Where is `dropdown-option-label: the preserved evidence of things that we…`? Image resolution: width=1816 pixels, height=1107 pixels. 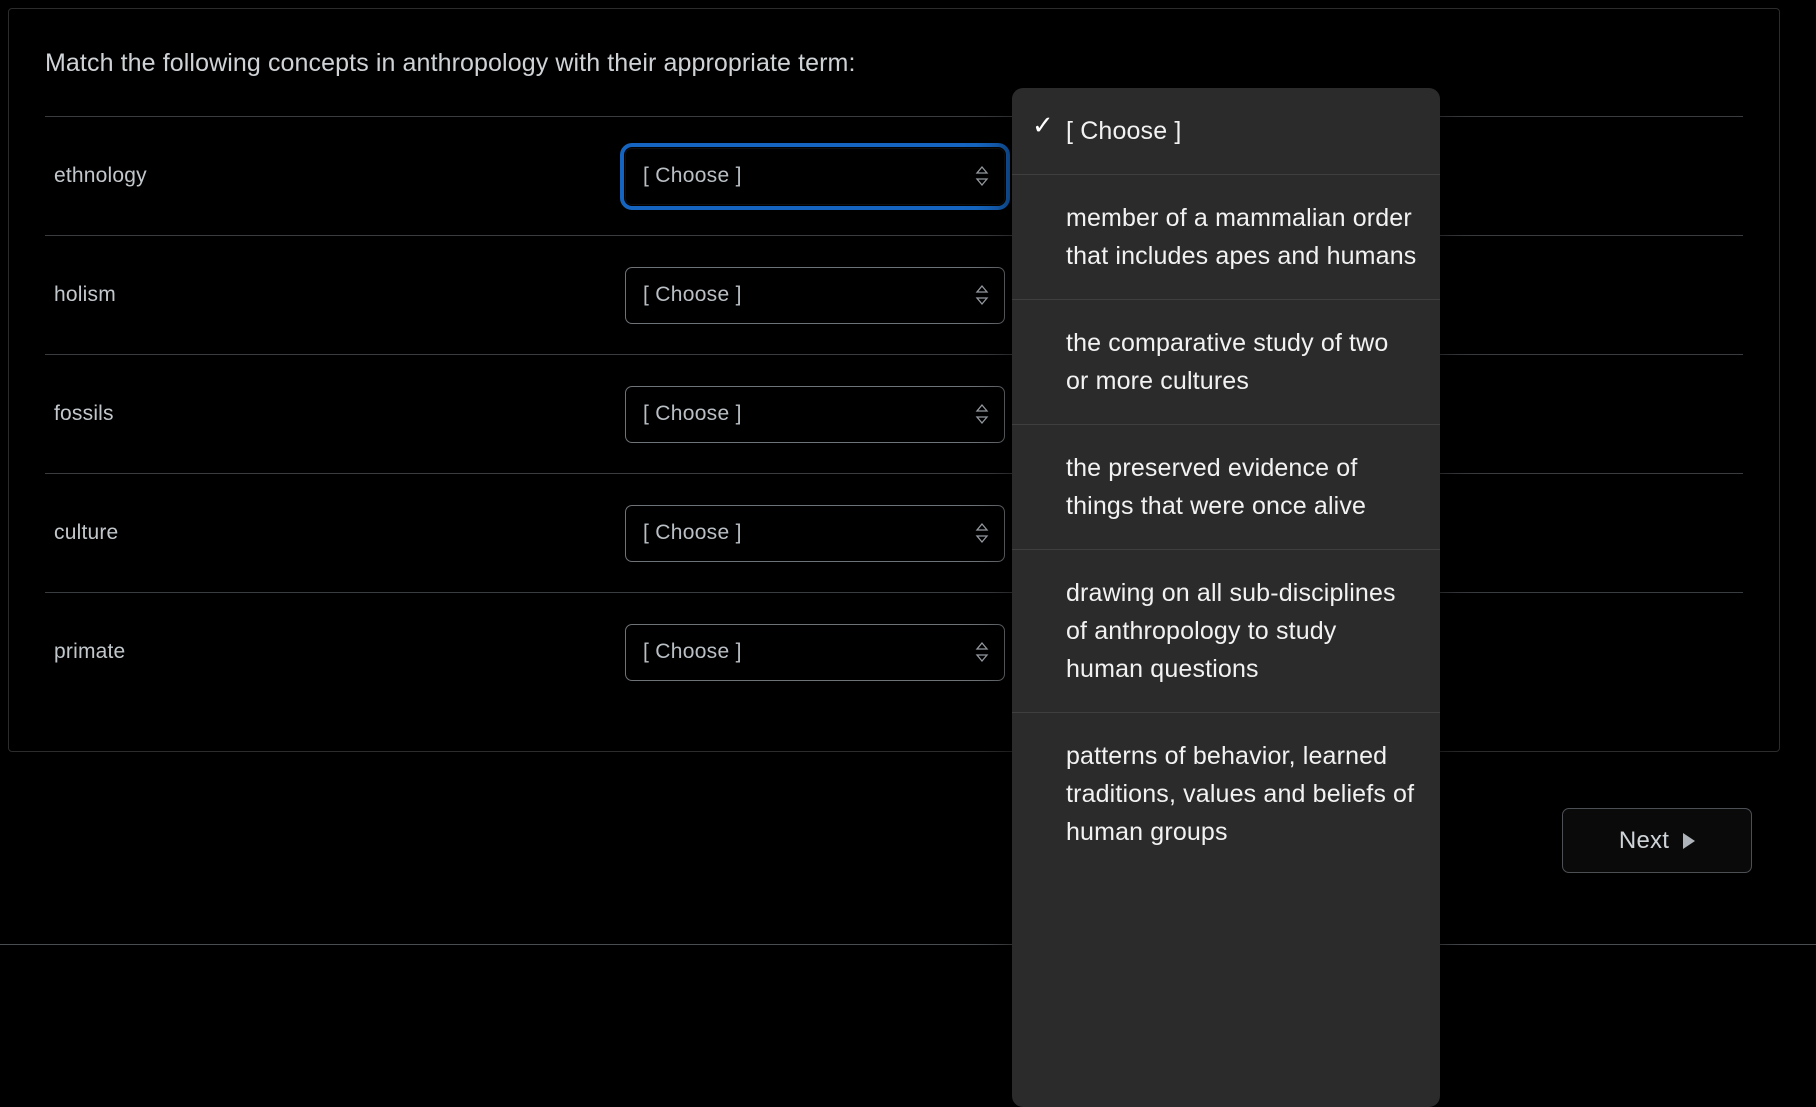 dropdown-option-label: the preserved evidence of things that we… is located at coordinates (1216, 487).